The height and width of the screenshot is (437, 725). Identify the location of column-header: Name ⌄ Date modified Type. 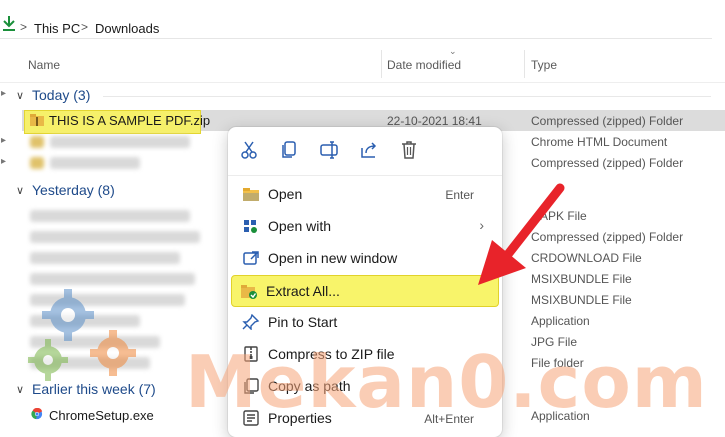
(362, 63).